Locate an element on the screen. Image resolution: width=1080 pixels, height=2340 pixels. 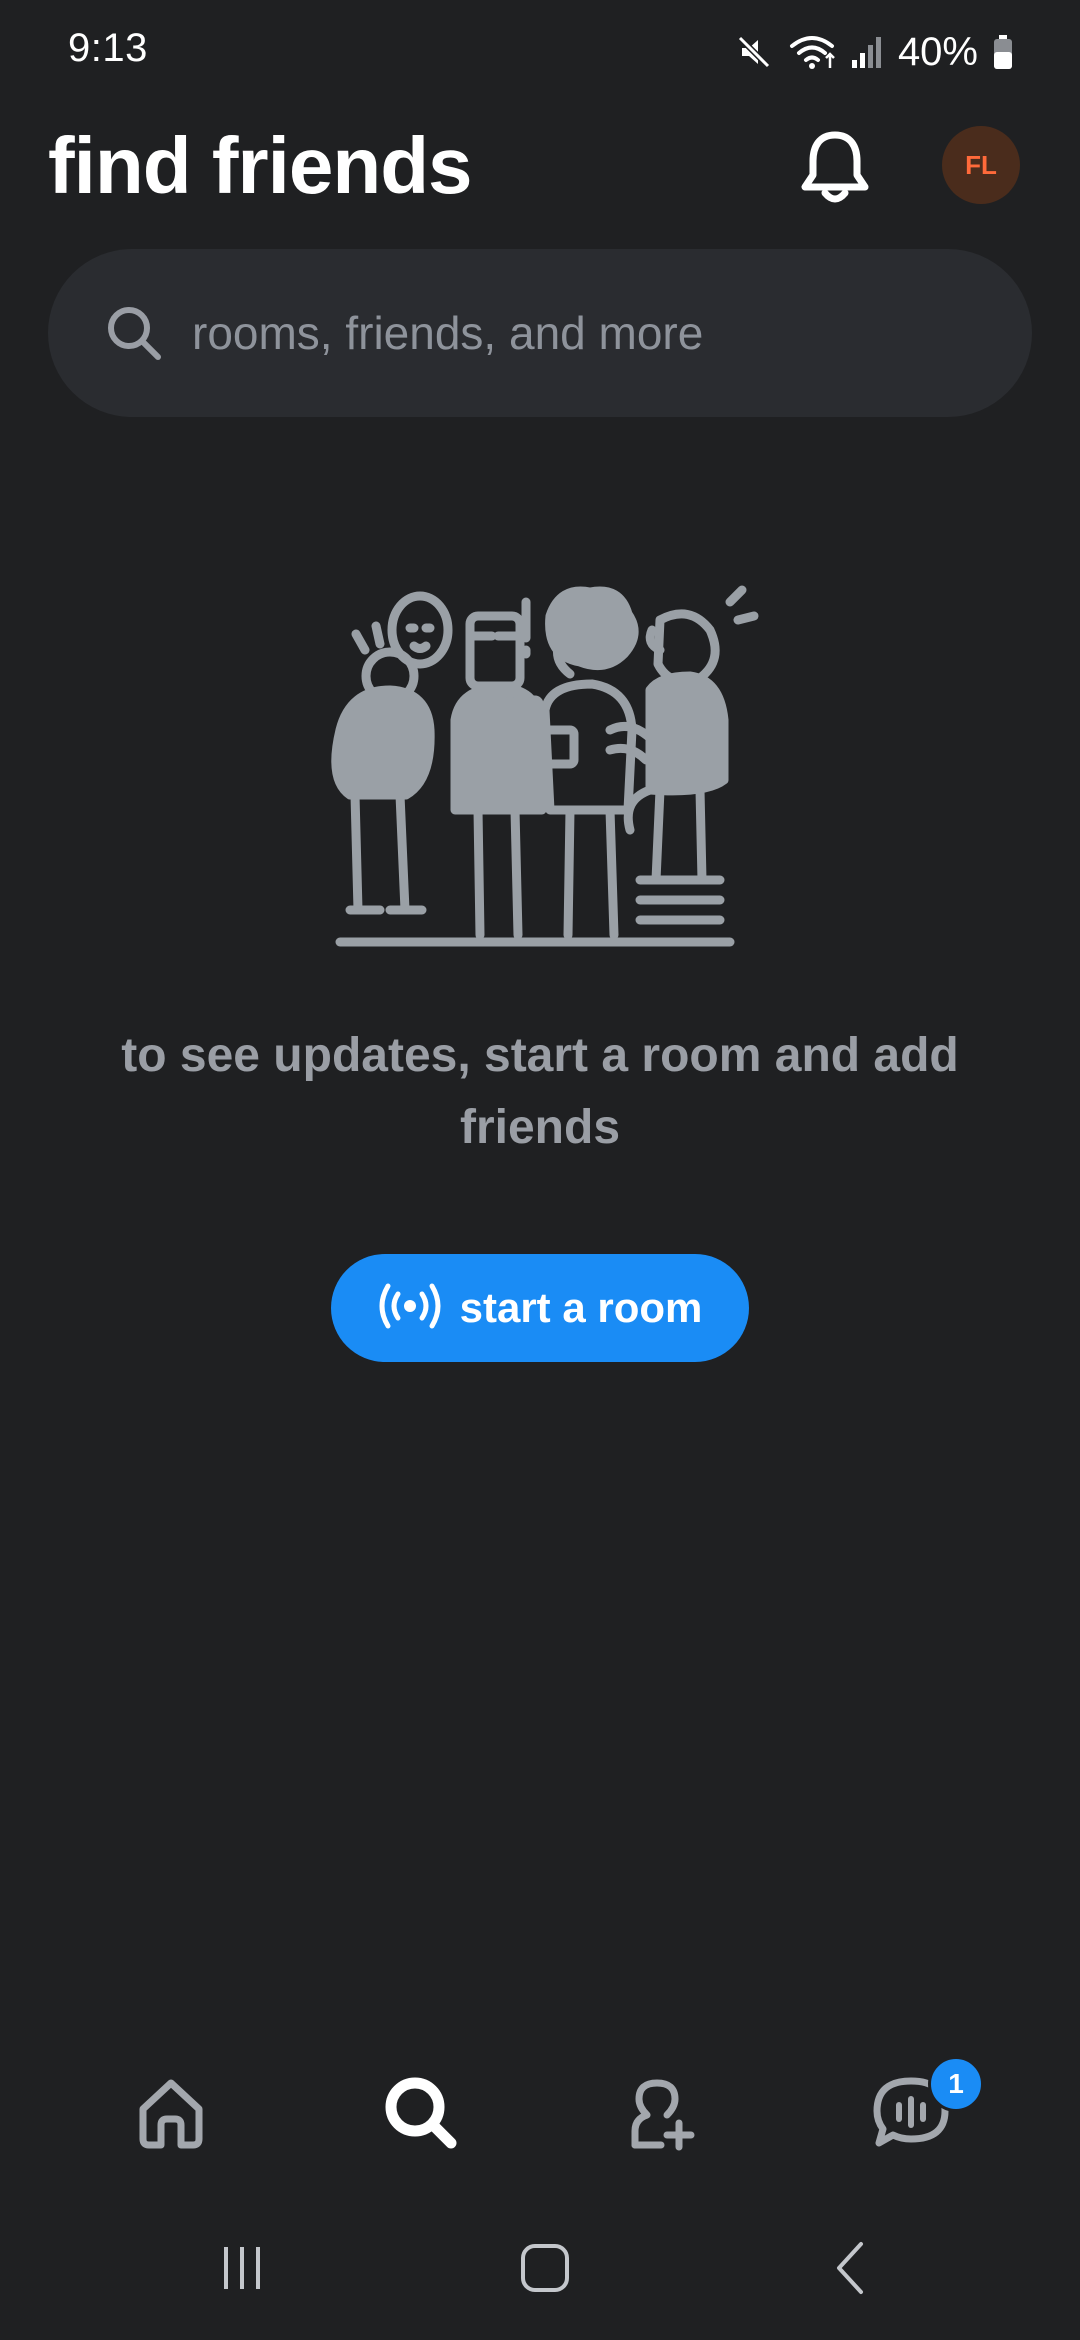
nav-add-friend is located at coordinates (661, 2115).